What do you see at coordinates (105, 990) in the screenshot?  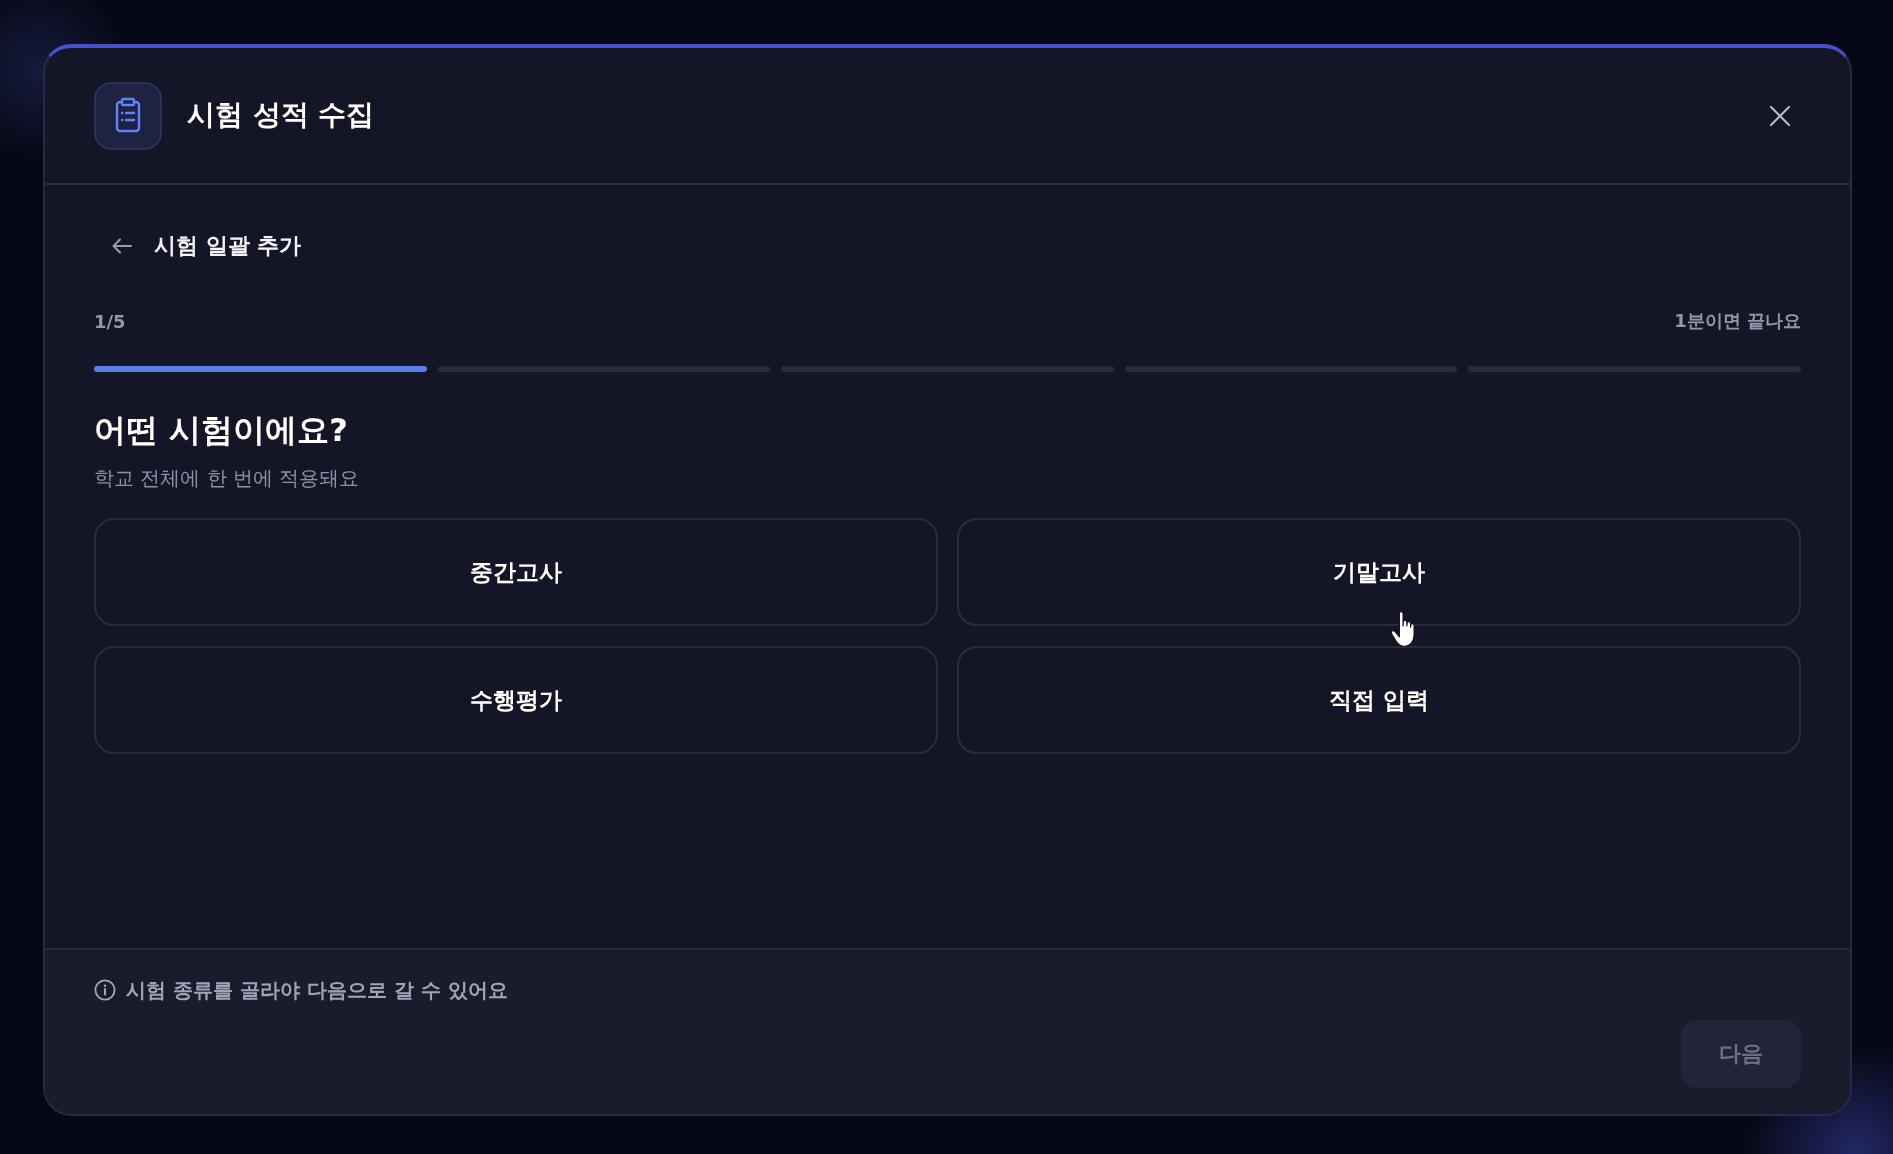 I see `info-icon` at bounding box center [105, 990].